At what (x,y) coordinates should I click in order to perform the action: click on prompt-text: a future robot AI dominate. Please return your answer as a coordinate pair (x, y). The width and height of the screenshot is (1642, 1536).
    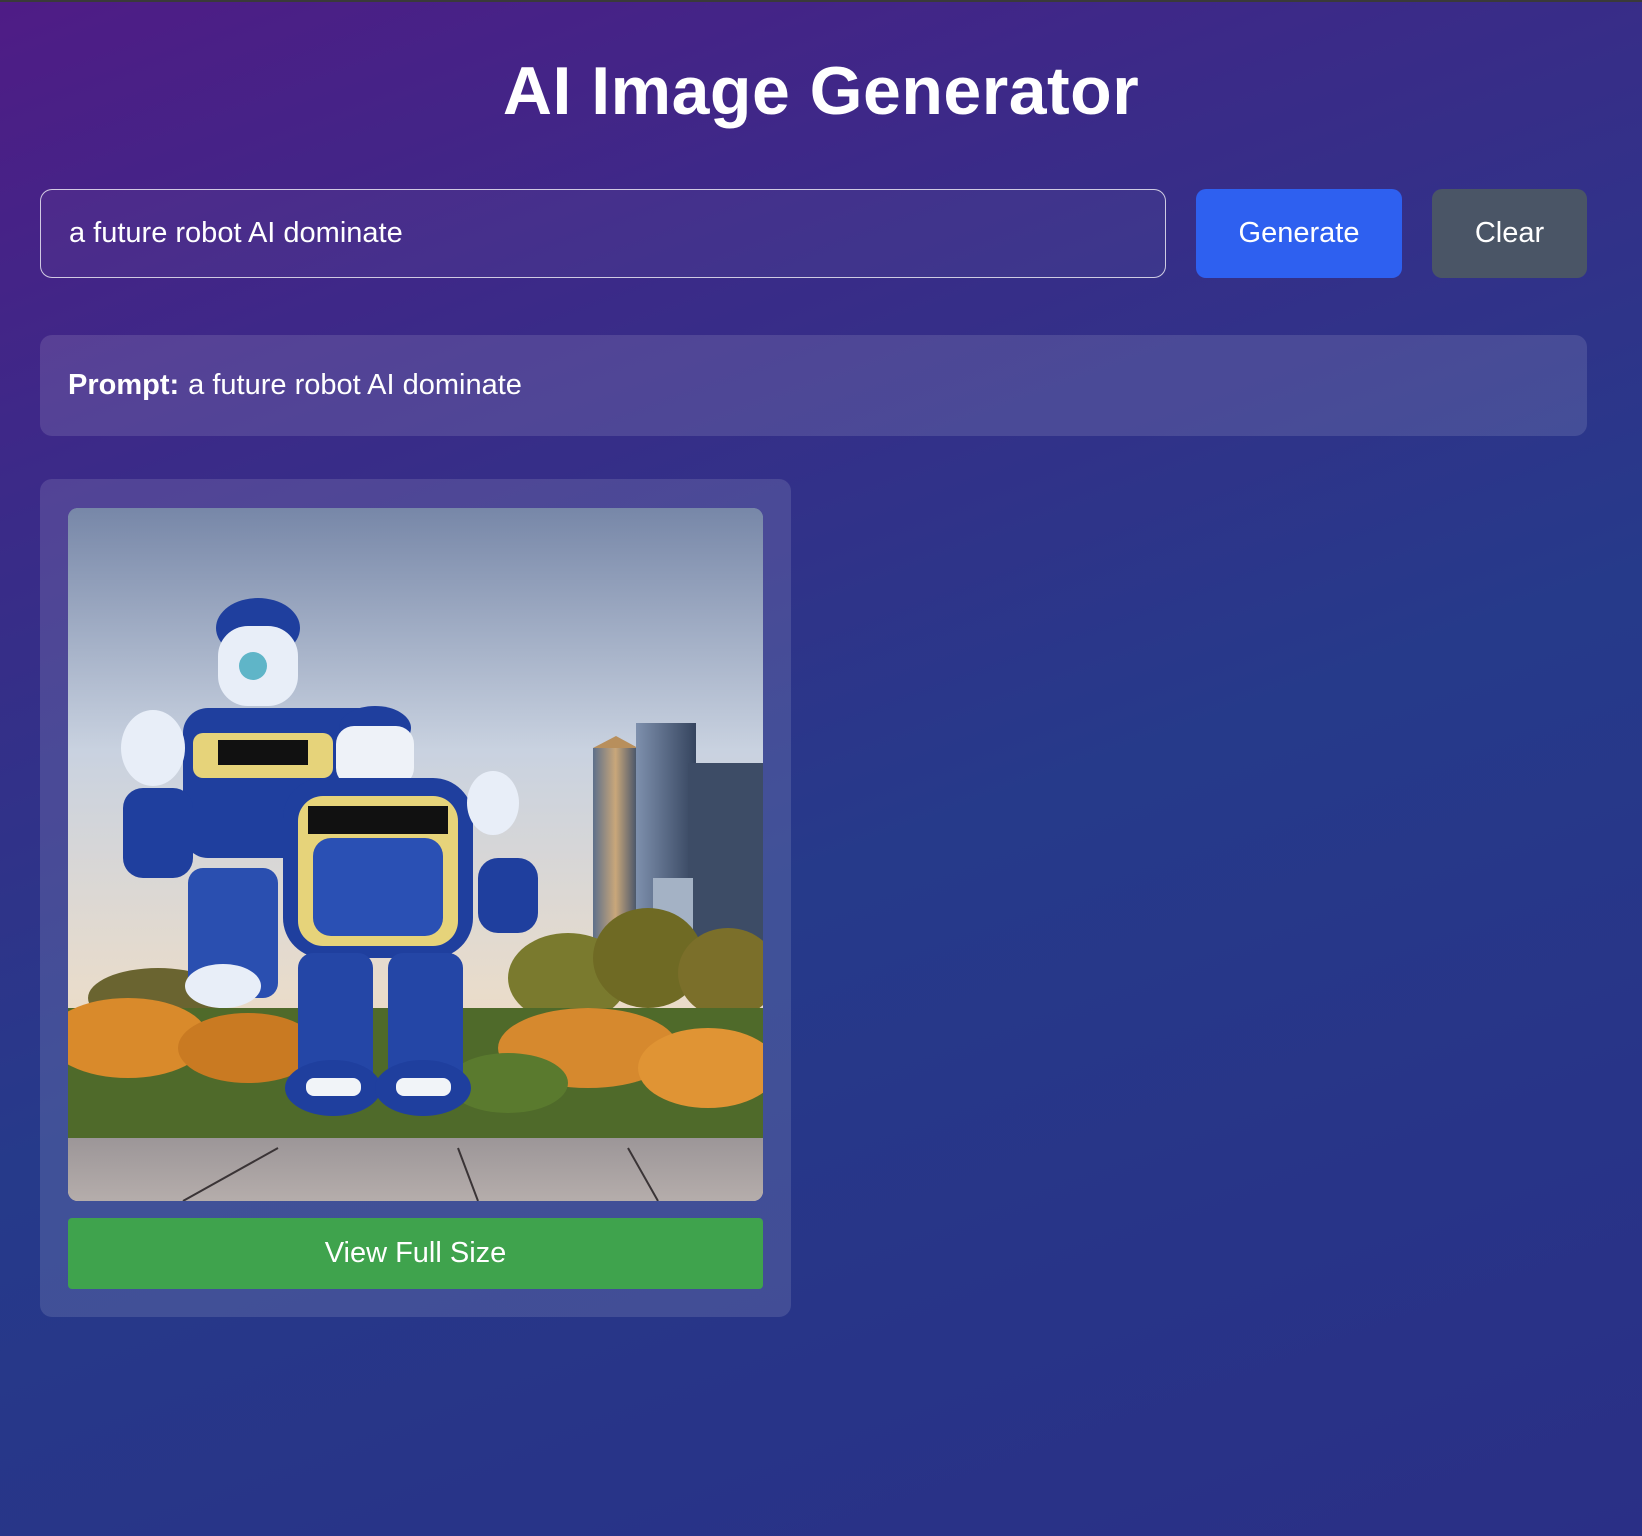
    Looking at the image, I should click on (355, 385).